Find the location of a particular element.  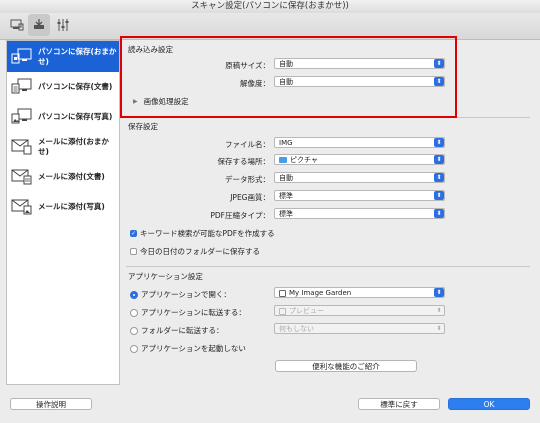

send-to-app-value: プレビュー is located at coordinates (306, 311).